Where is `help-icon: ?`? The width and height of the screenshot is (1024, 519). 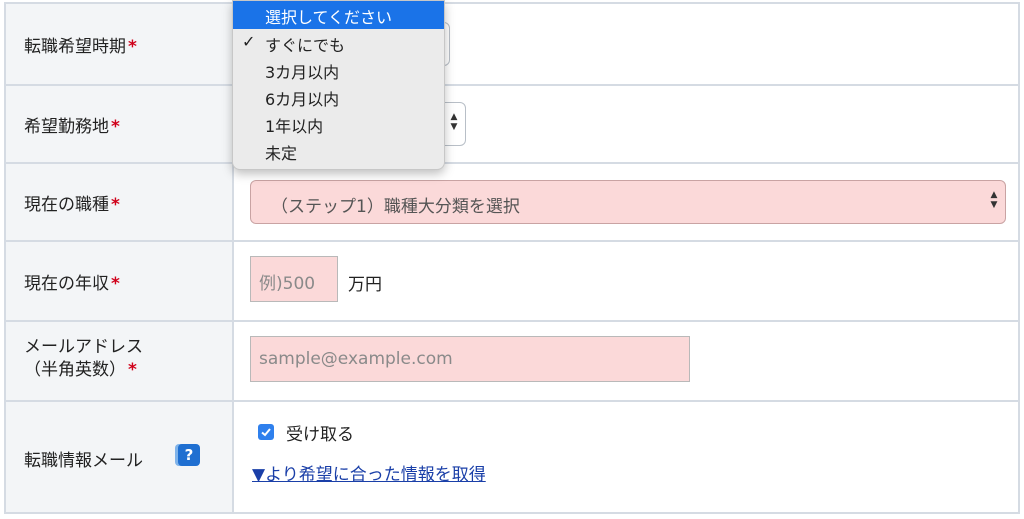 help-icon: ? is located at coordinates (189, 455).